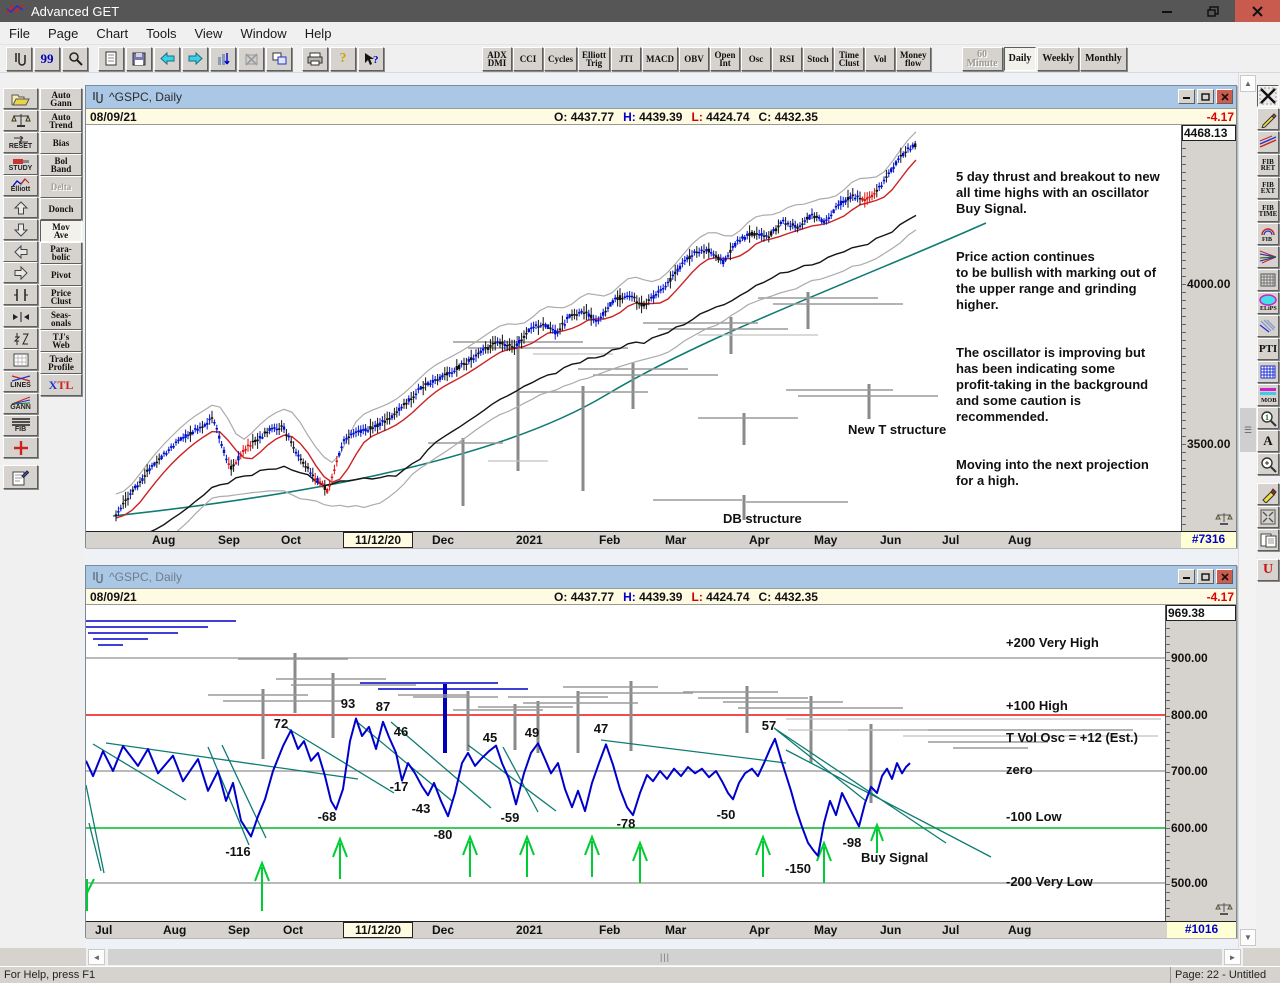  Describe the element at coordinates (20, 207) in the screenshot. I see `scroll-up-button` at that location.